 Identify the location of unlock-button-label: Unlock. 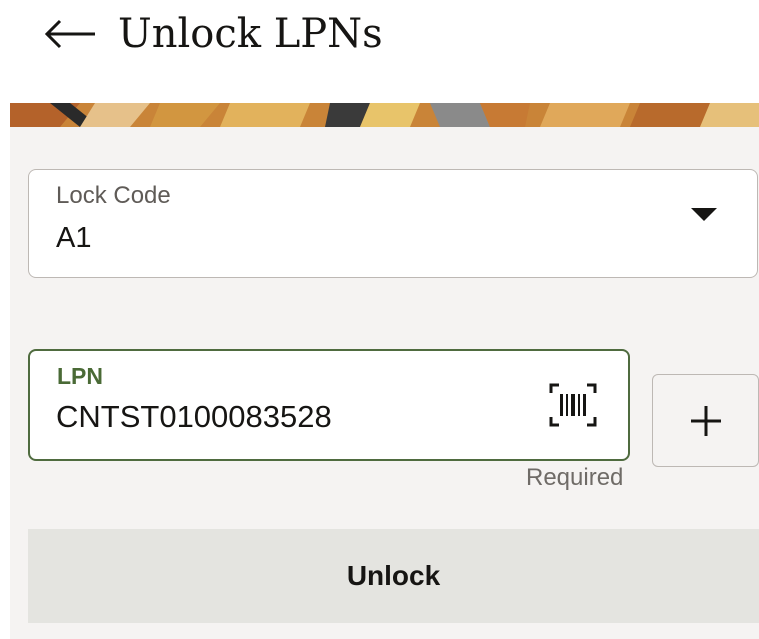
(393, 575).